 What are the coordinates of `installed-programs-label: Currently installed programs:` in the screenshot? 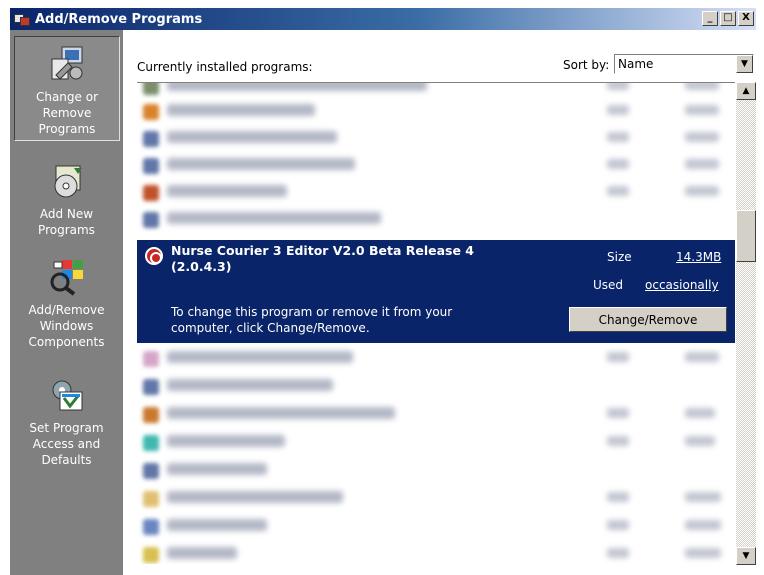 It's located at (225, 67).